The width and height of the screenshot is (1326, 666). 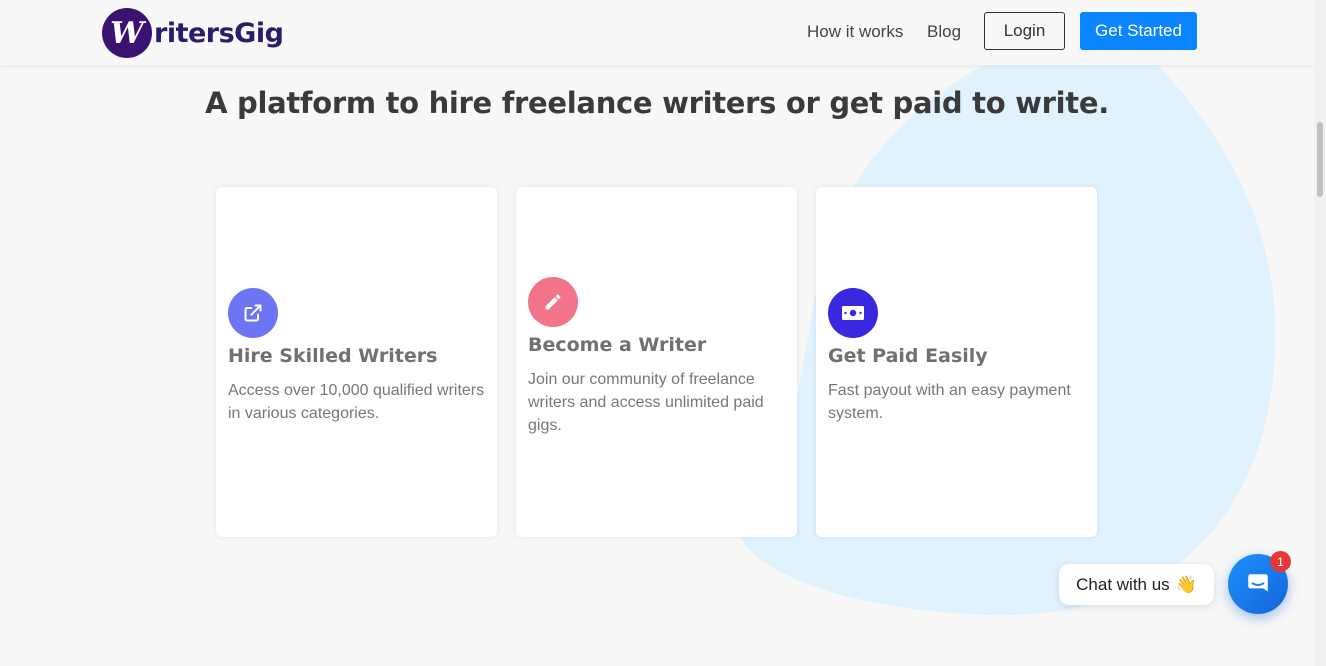 What do you see at coordinates (1280, 561) in the screenshot?
I see `unread-badge: 1` at bounding box center [1280, 561].